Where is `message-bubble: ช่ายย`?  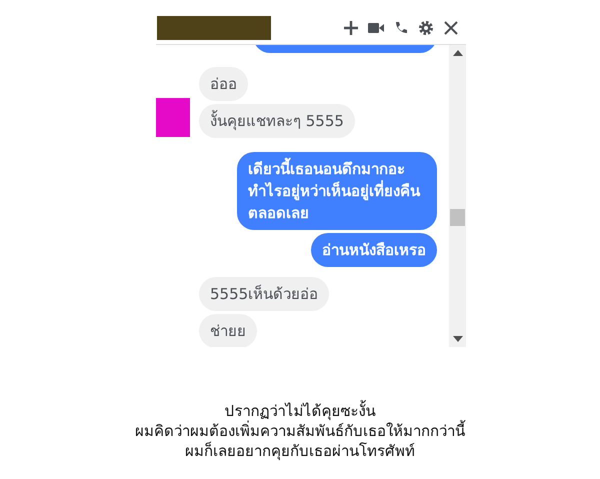 message-bubble: ช่ายย is located at coordinates (228, 330).